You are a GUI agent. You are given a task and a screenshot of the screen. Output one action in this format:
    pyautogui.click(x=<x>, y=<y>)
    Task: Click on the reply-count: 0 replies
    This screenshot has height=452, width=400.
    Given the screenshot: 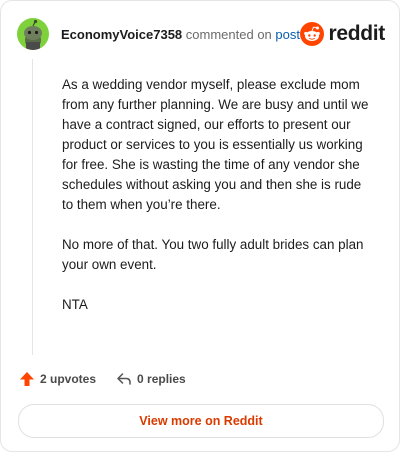 What is the action you would take?
    pyautogui.click(x=161, y=379)
    